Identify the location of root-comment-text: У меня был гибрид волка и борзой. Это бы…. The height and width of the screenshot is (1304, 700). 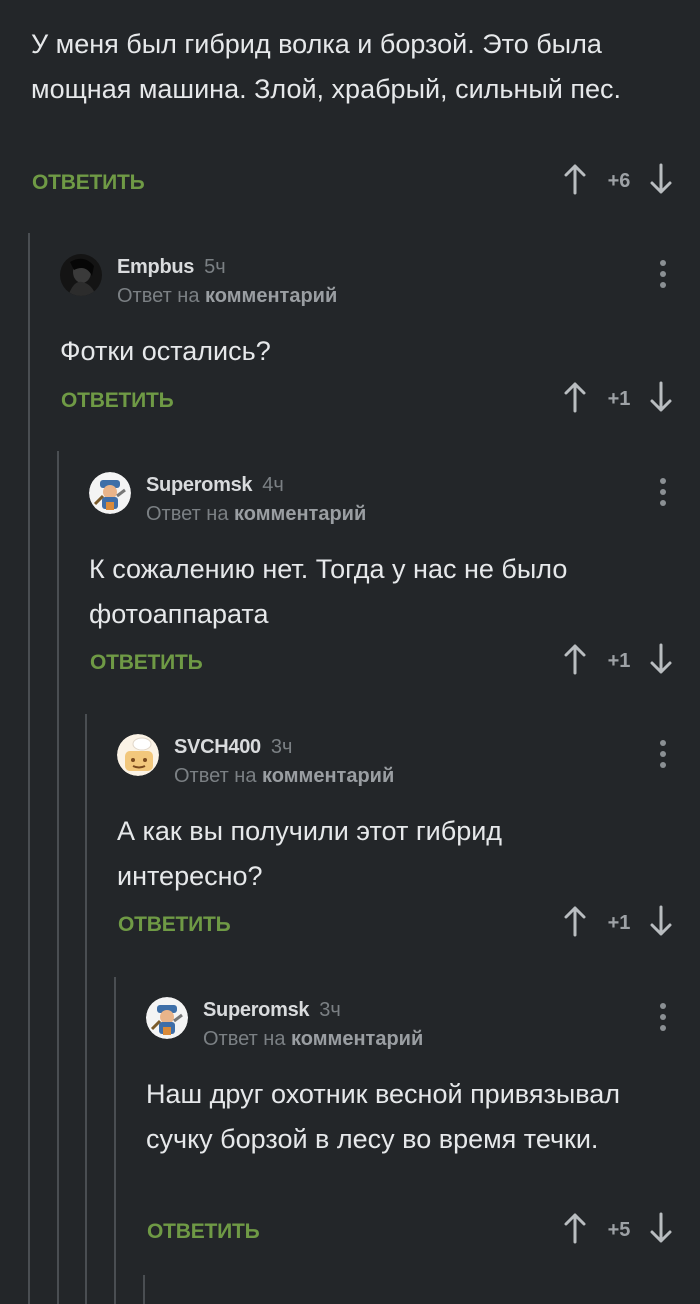
(326, 66).